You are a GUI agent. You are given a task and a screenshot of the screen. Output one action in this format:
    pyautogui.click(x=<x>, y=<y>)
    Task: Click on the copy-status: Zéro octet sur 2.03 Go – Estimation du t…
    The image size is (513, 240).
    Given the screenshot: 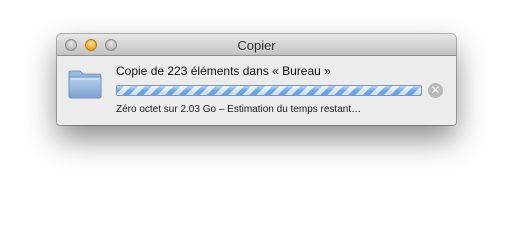 What is the action you would take?
    pyautogui.click(x=239, y=109)
    